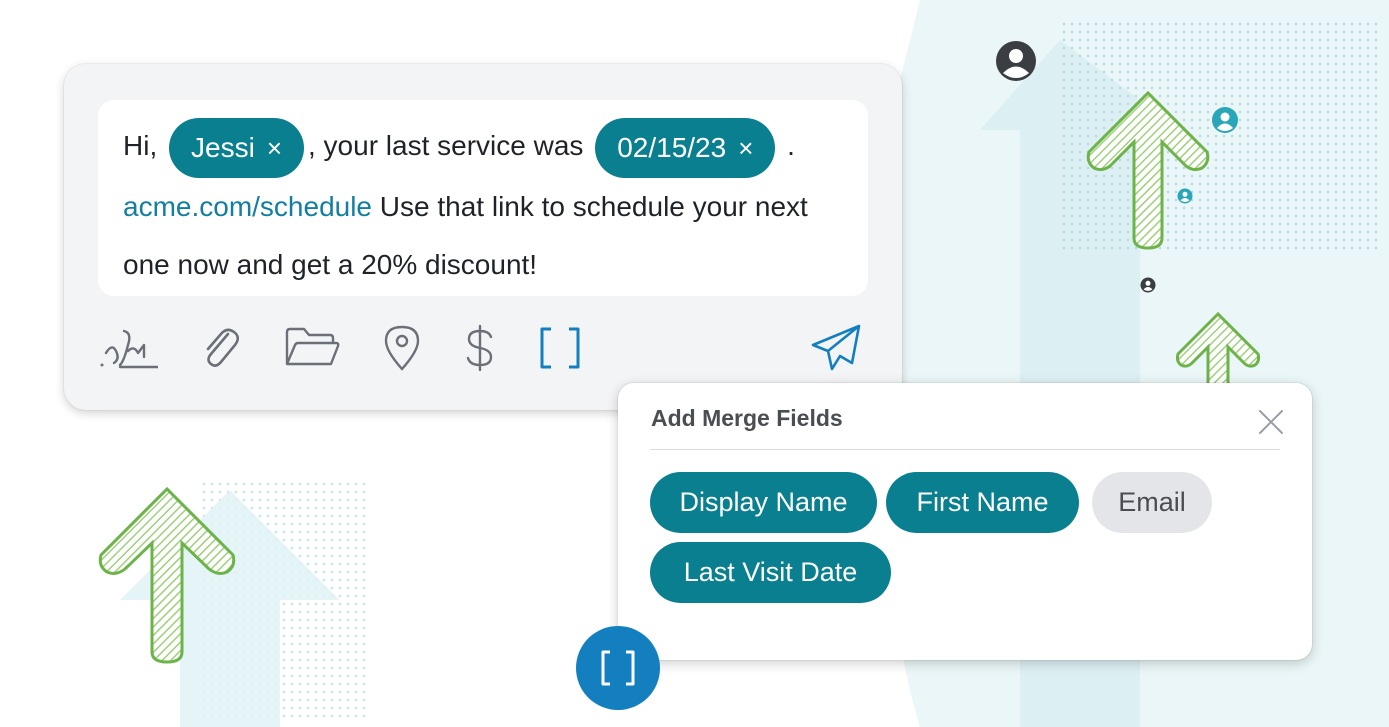 Image resolution: width=1389 pixels, height=727 pixels. Describe the element at coordinates (982, 502) in the screenshot. I see `field-first-name: First Name` at that location.